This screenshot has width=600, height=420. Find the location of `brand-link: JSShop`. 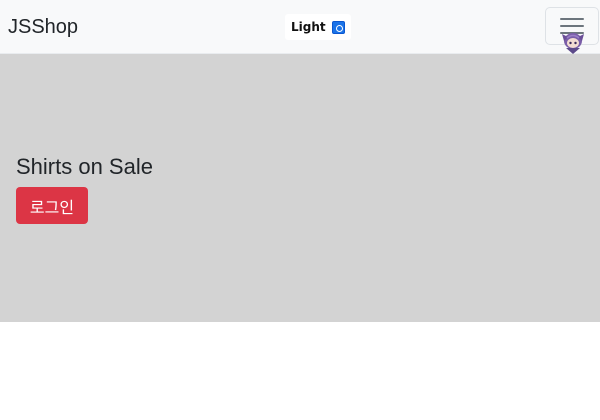

brand-link: JSShop is located at coordinates (43, 27).